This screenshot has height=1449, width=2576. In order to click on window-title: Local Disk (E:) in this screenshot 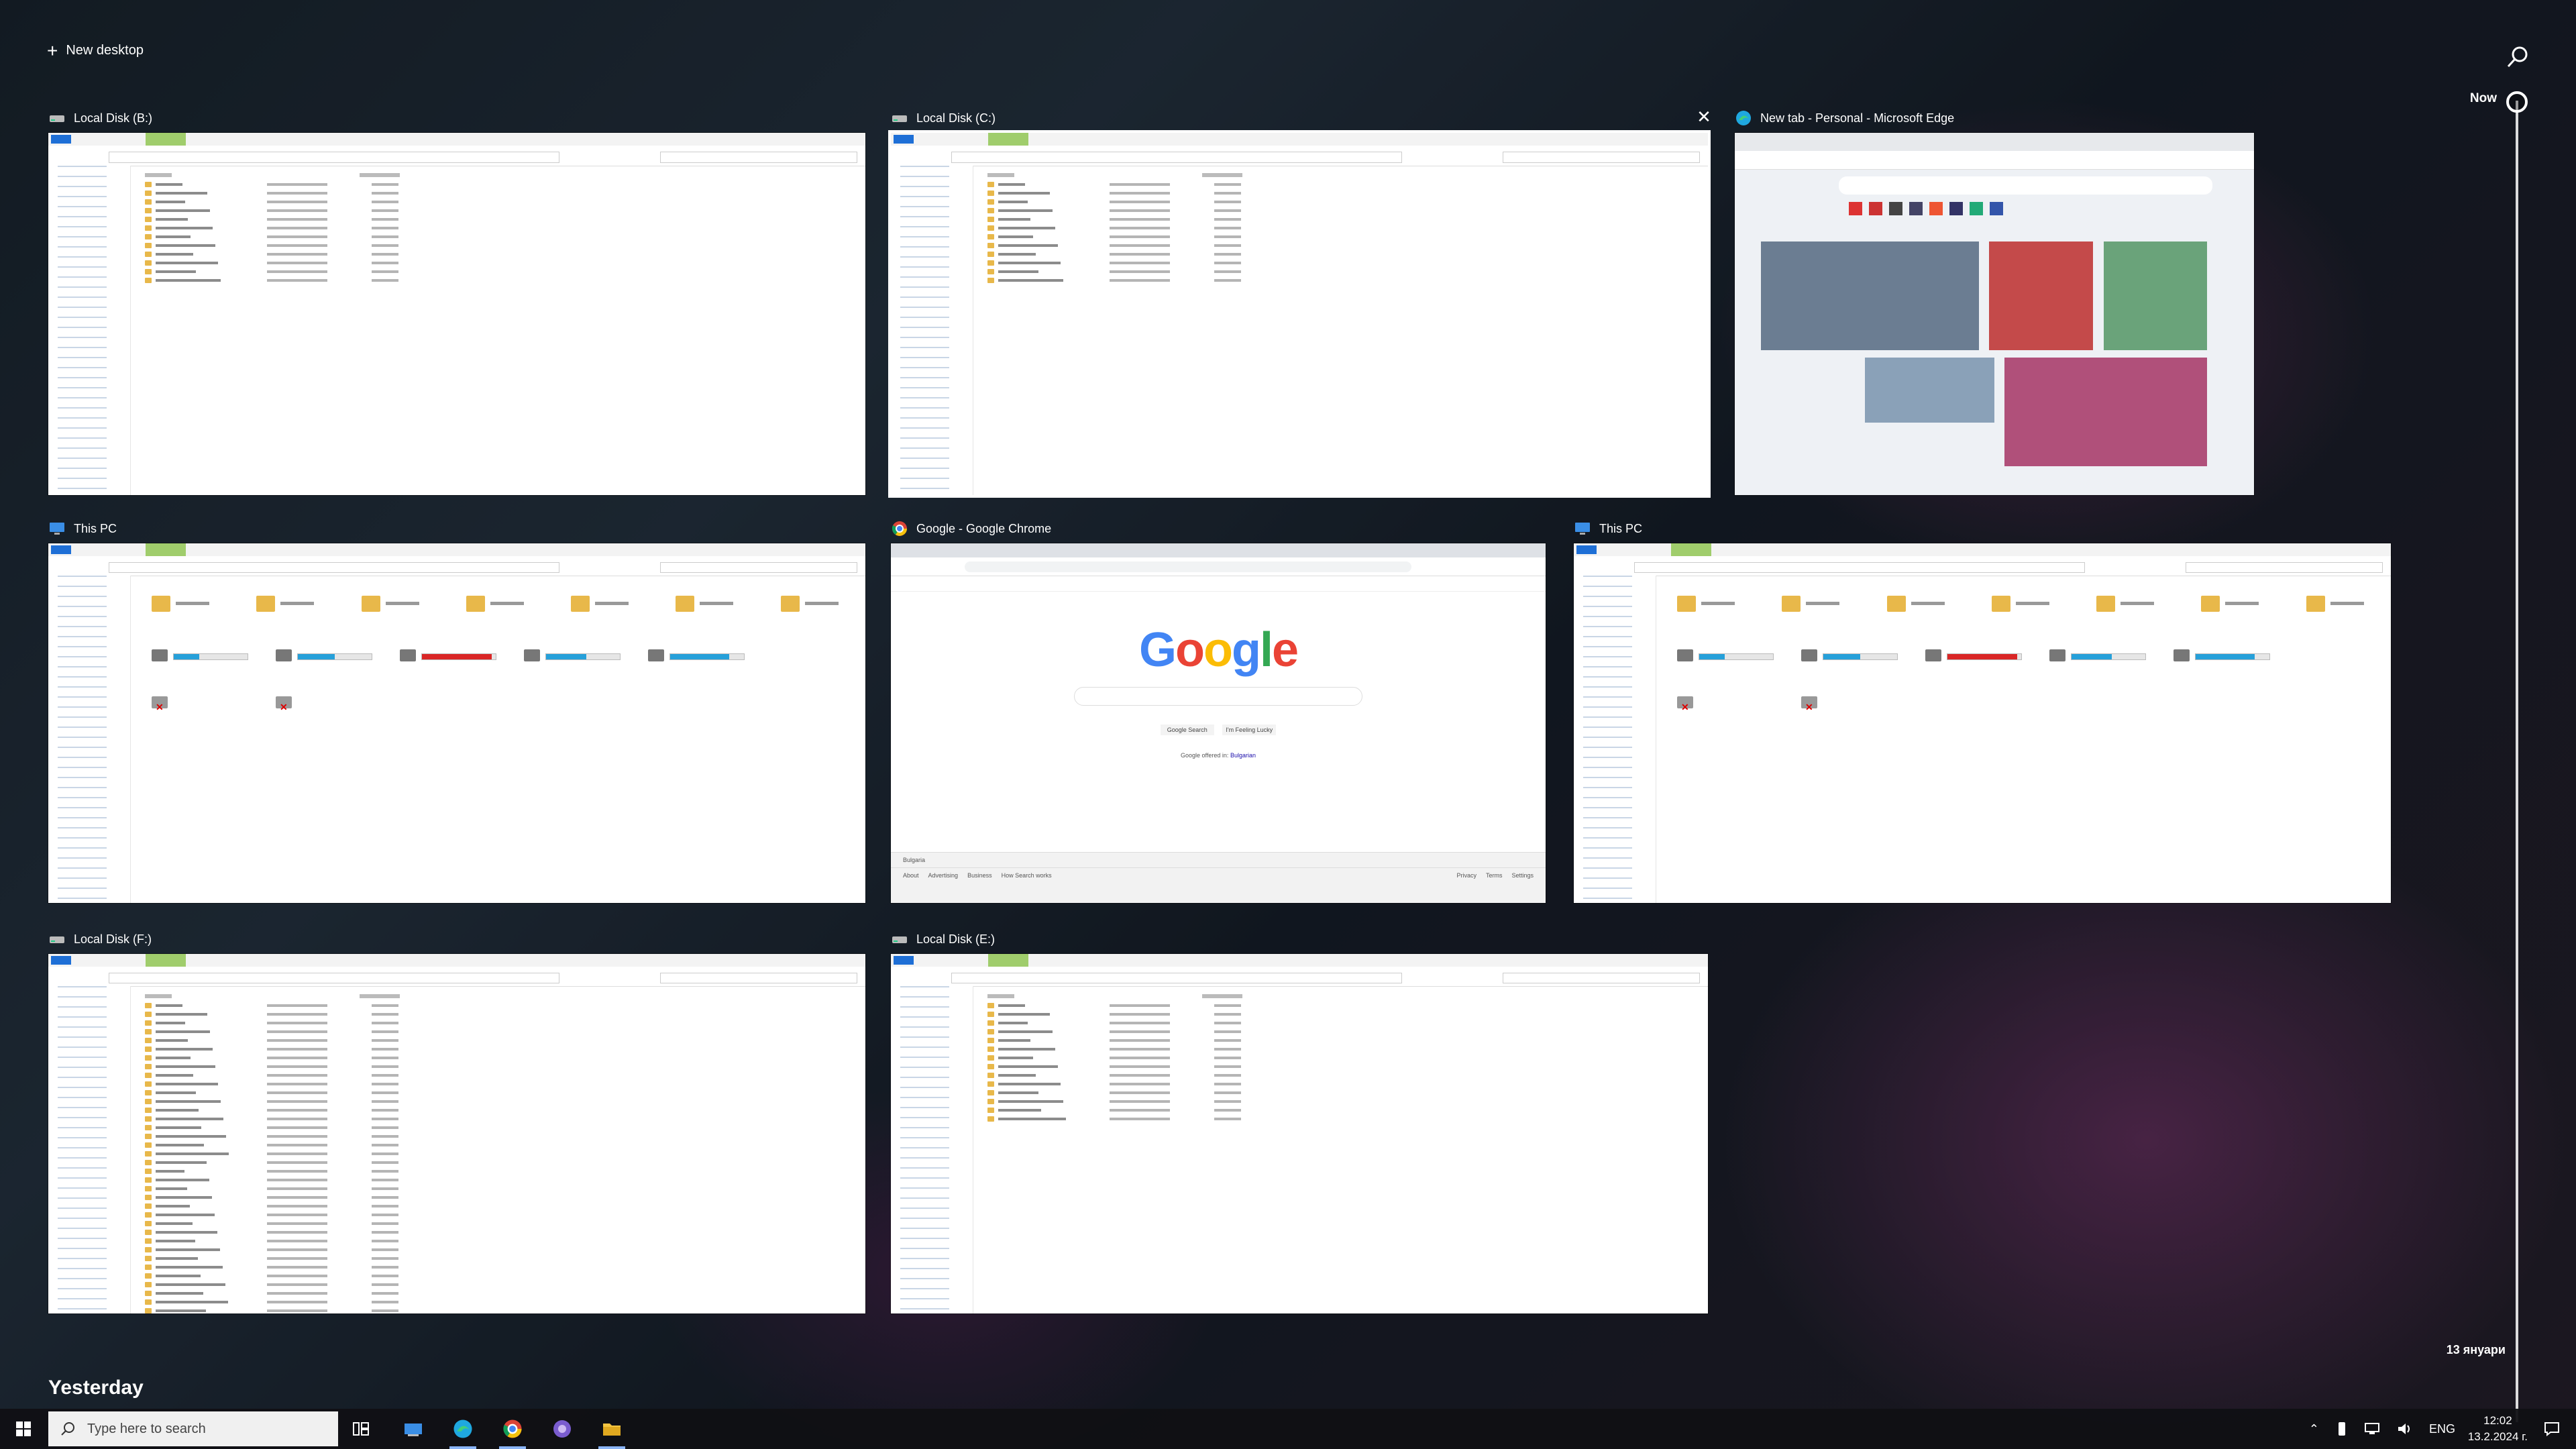, I will do `click(956, 939)`.